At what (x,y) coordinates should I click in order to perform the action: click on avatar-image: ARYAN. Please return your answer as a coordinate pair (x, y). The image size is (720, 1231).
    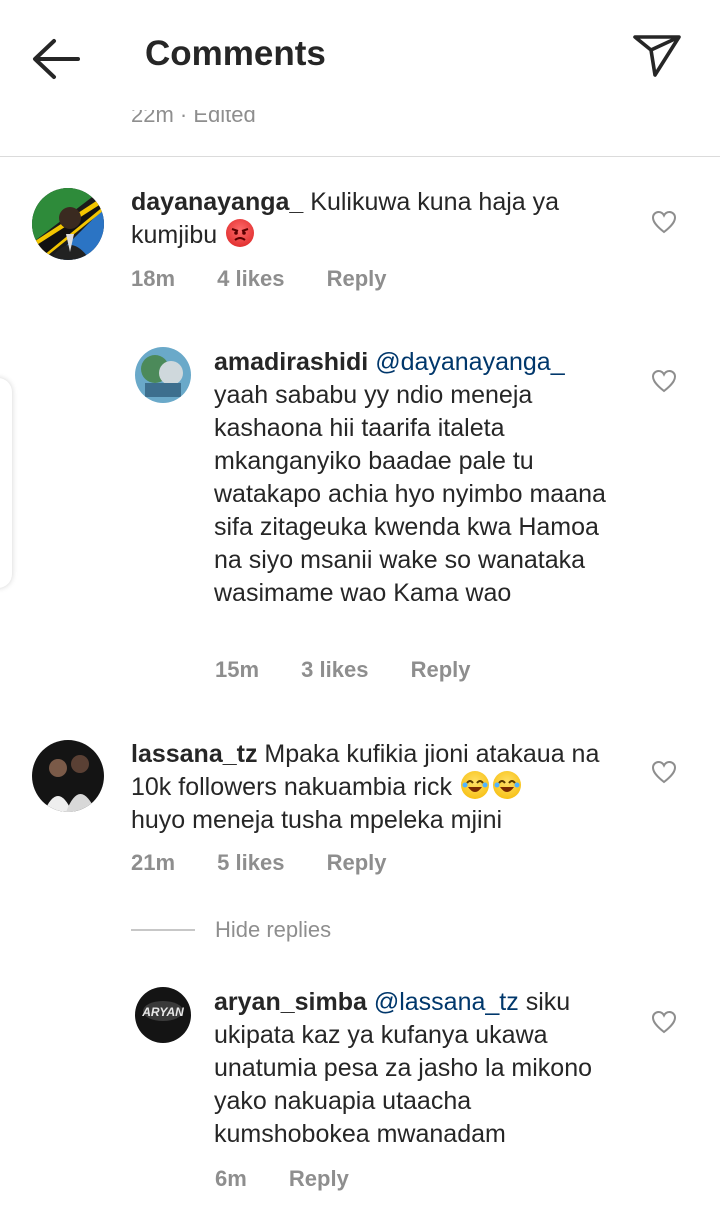
    Looking at the image, I should click on (163, 1015).